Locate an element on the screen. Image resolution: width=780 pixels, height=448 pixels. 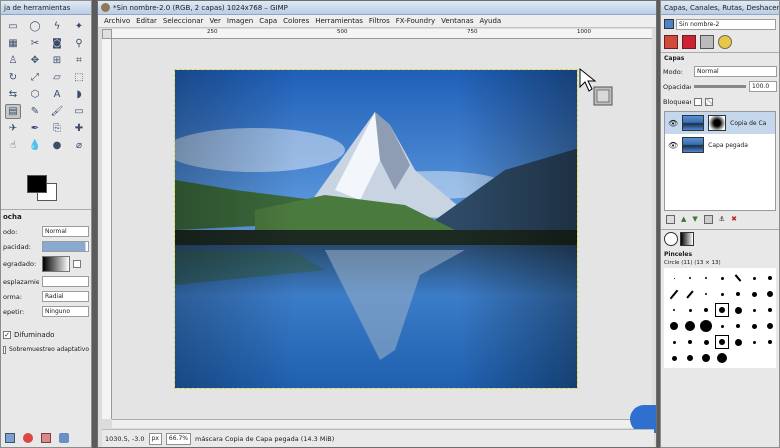
menu-seleccionar: Seleccionar is located at coordinates (183, 21).